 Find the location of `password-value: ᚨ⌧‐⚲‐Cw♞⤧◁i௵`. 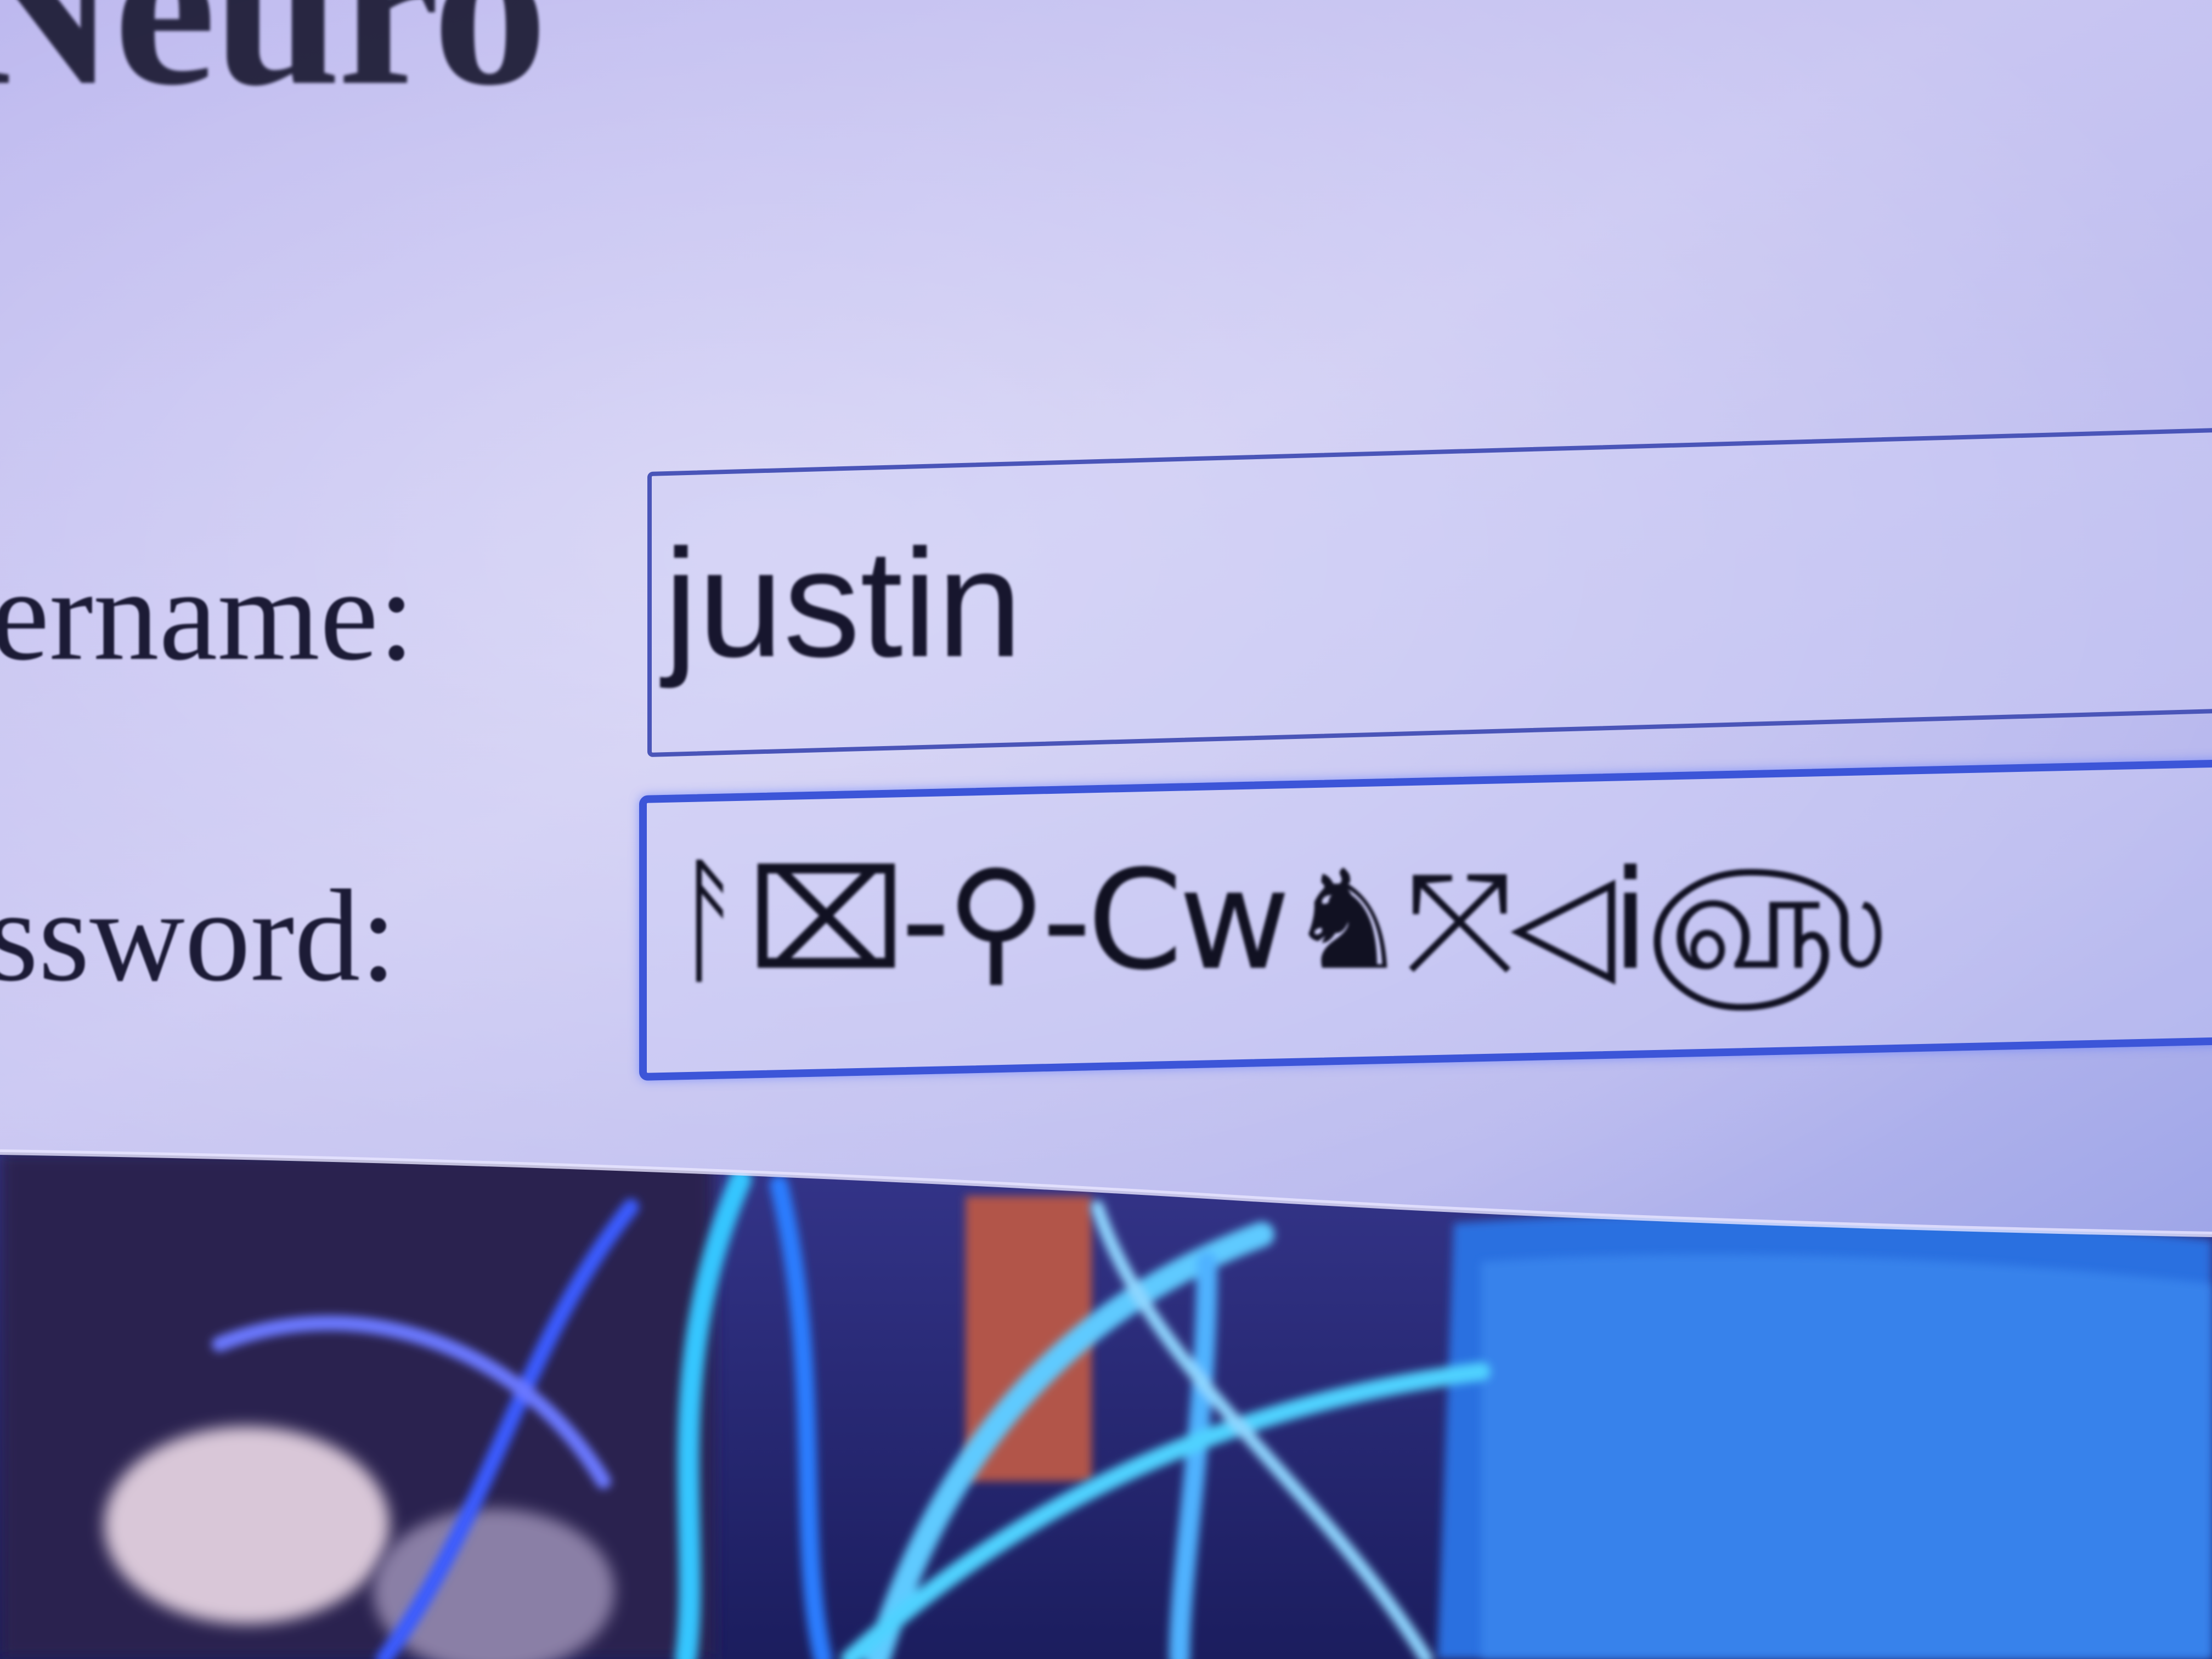

password-value: ᚨ⌧‐⚲‐Cw♞⤧◁i௵ is located at coordinates (1277, 921).